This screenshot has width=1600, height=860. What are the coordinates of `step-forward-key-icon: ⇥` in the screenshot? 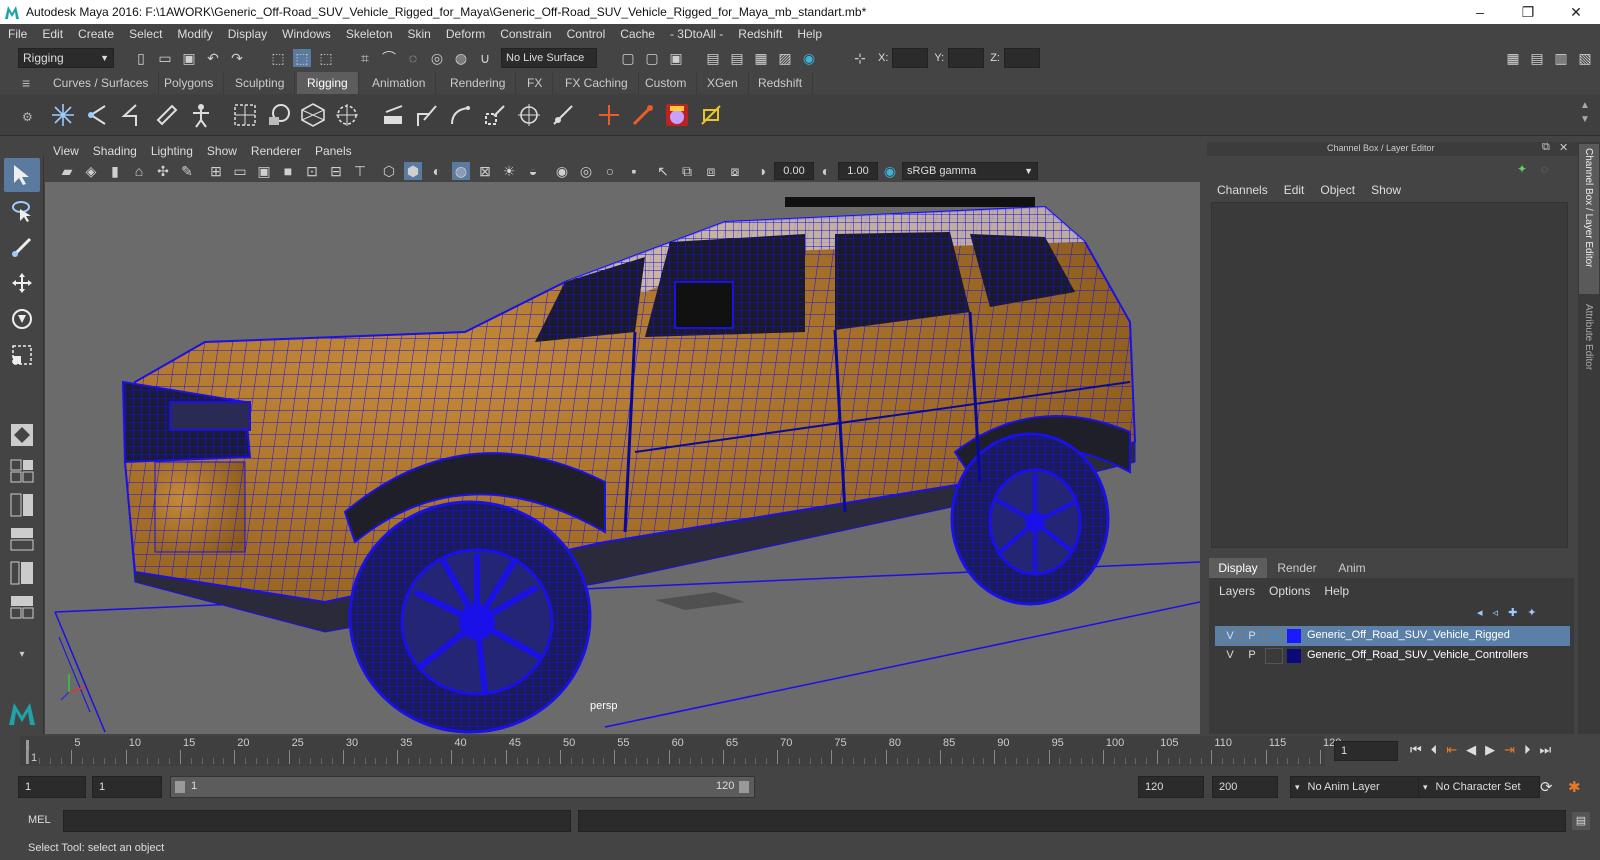 It's located at (1509, 750).